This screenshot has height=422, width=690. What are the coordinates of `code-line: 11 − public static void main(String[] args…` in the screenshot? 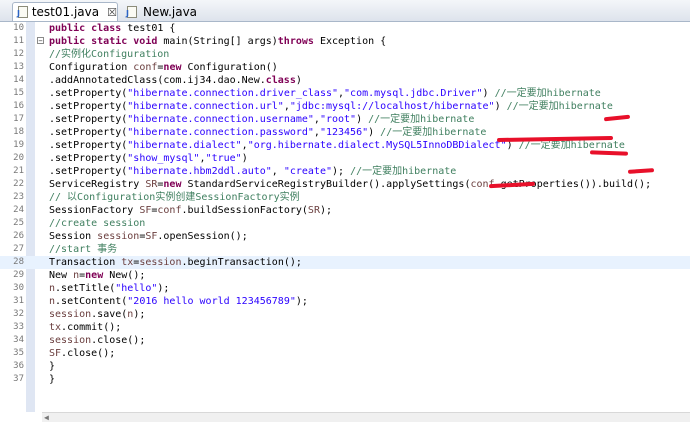 It's located at (345, 41).